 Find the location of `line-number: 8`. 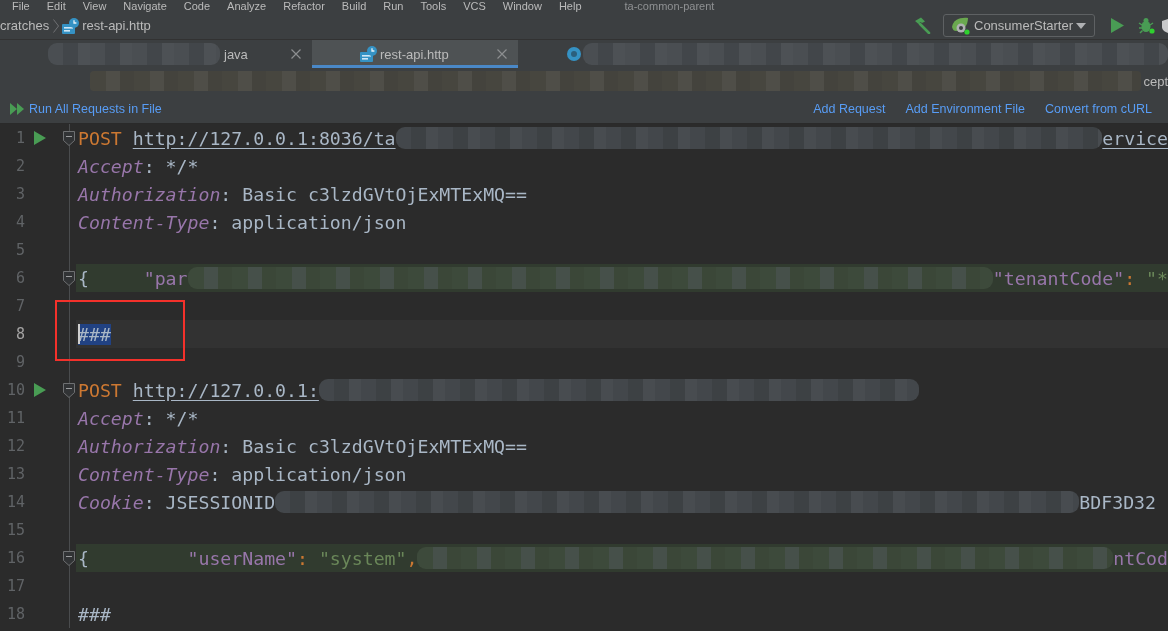

line-number: 8 is located at coordinates (19, 334).